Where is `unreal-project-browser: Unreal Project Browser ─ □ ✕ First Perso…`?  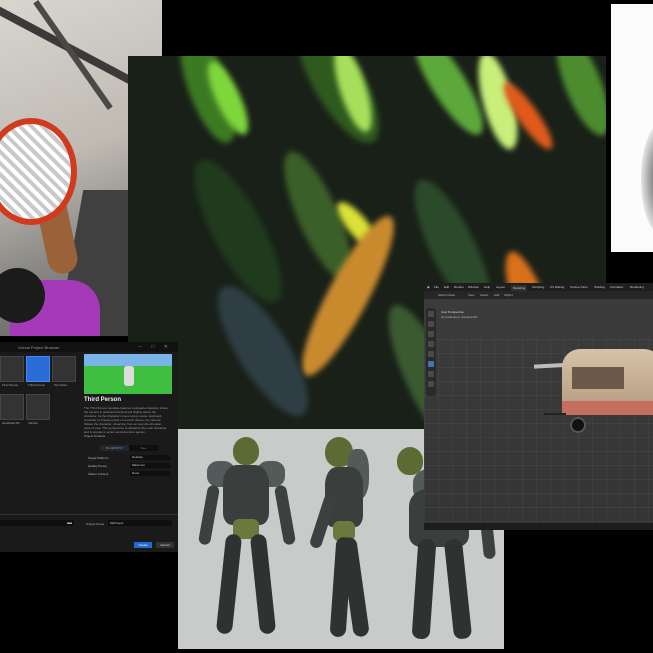 unreal-project-browser: Unreal Project Browser ─ □ ✕ First Perso… is located at coordinates (89, 447).